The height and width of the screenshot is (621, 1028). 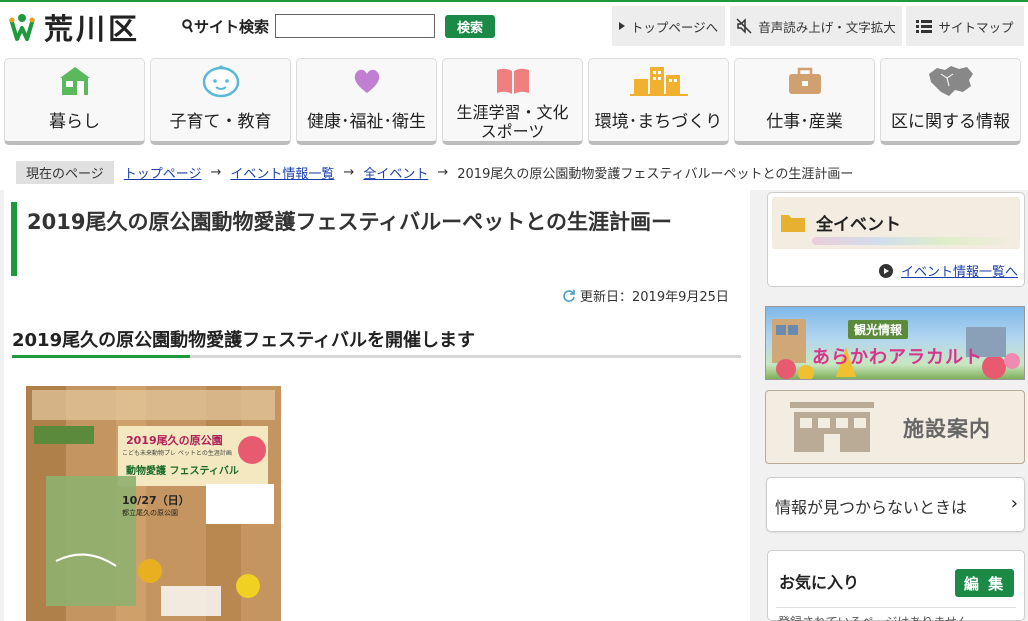 What do you see at coordinates (74, 121) in the screenshot?
I see `nav-living-label: 暮らし` at bounding box center [74, 121].